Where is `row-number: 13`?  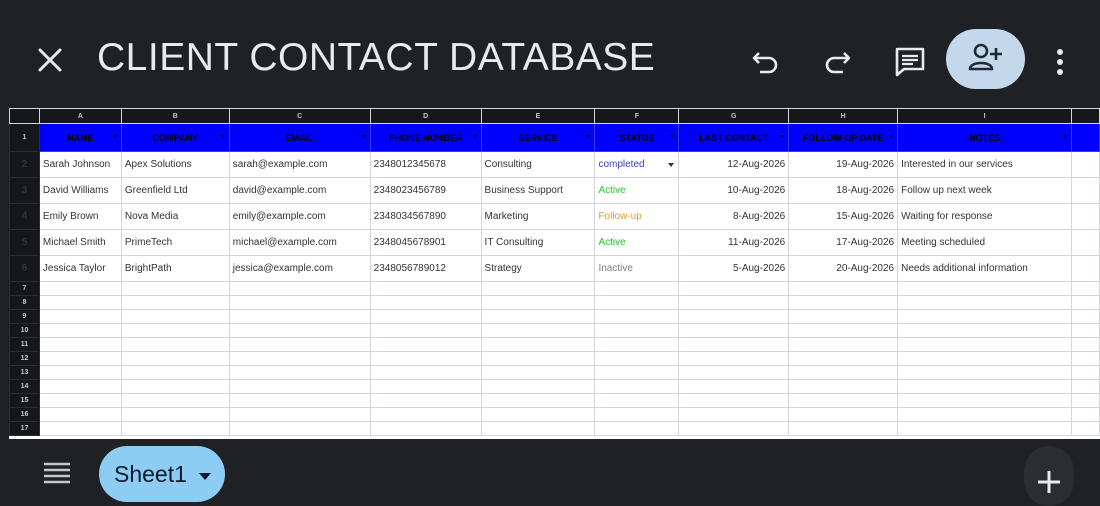 row-number: 13 is located at coordinates (24, 372).